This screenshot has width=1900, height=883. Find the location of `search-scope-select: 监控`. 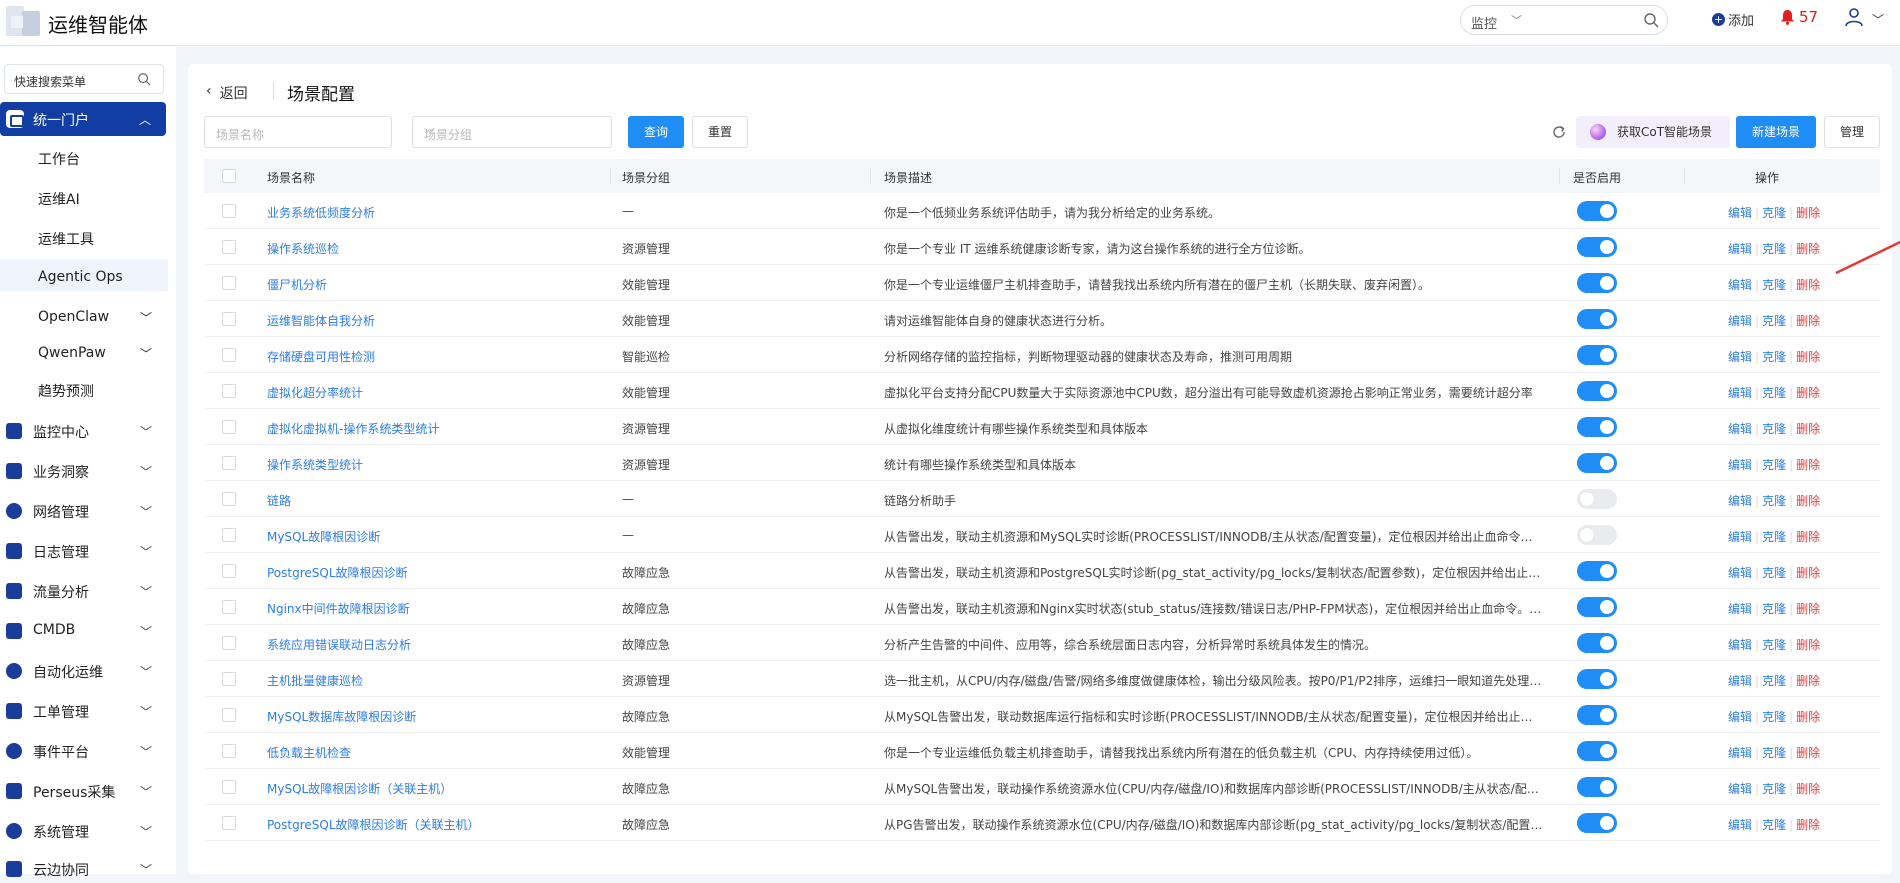

search-scope-select: 监控 is located at coordinates (1484, 22).